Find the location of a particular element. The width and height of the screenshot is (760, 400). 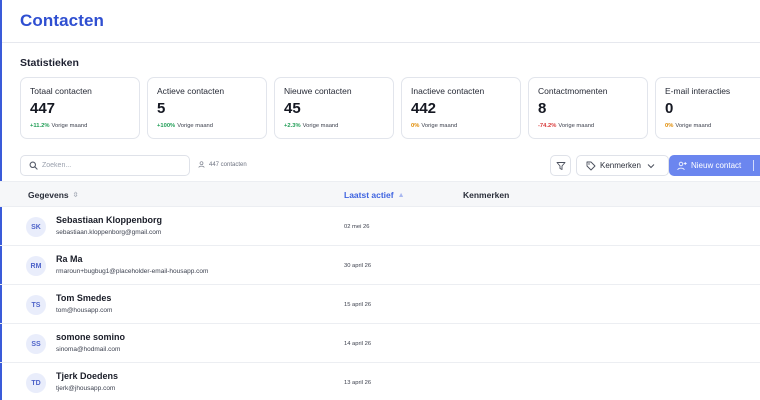

contact-name: Tjerk Doedens is located at coordinates (87, 376).